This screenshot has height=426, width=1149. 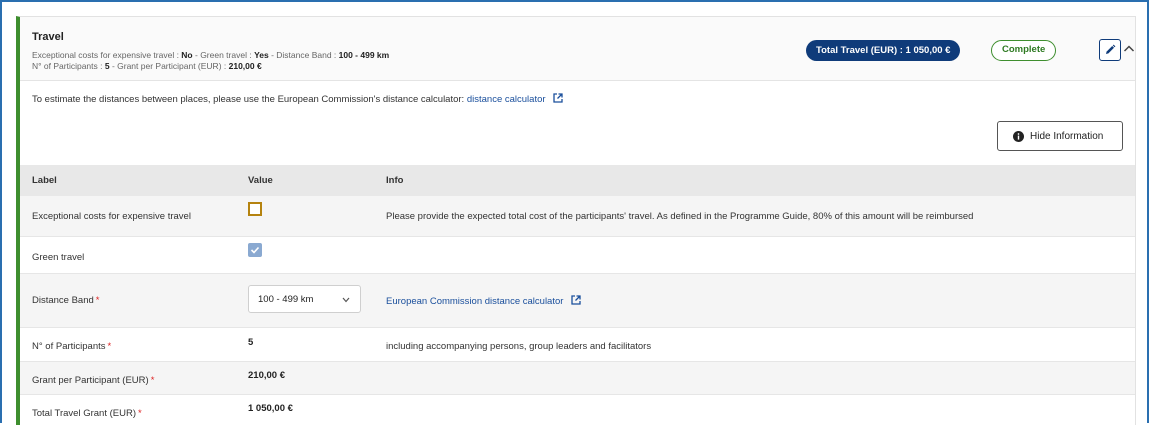 I want to click on total-grant-value: 1 050,00 €, so click(x=270, y=408).